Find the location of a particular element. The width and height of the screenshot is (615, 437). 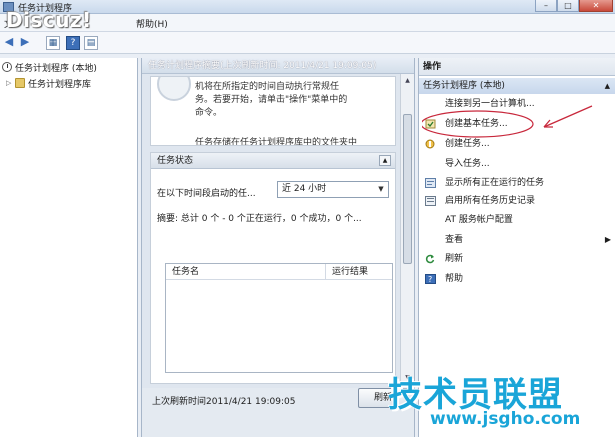

discuz-watermark: Discuz! is located at coordinates (49, 20).